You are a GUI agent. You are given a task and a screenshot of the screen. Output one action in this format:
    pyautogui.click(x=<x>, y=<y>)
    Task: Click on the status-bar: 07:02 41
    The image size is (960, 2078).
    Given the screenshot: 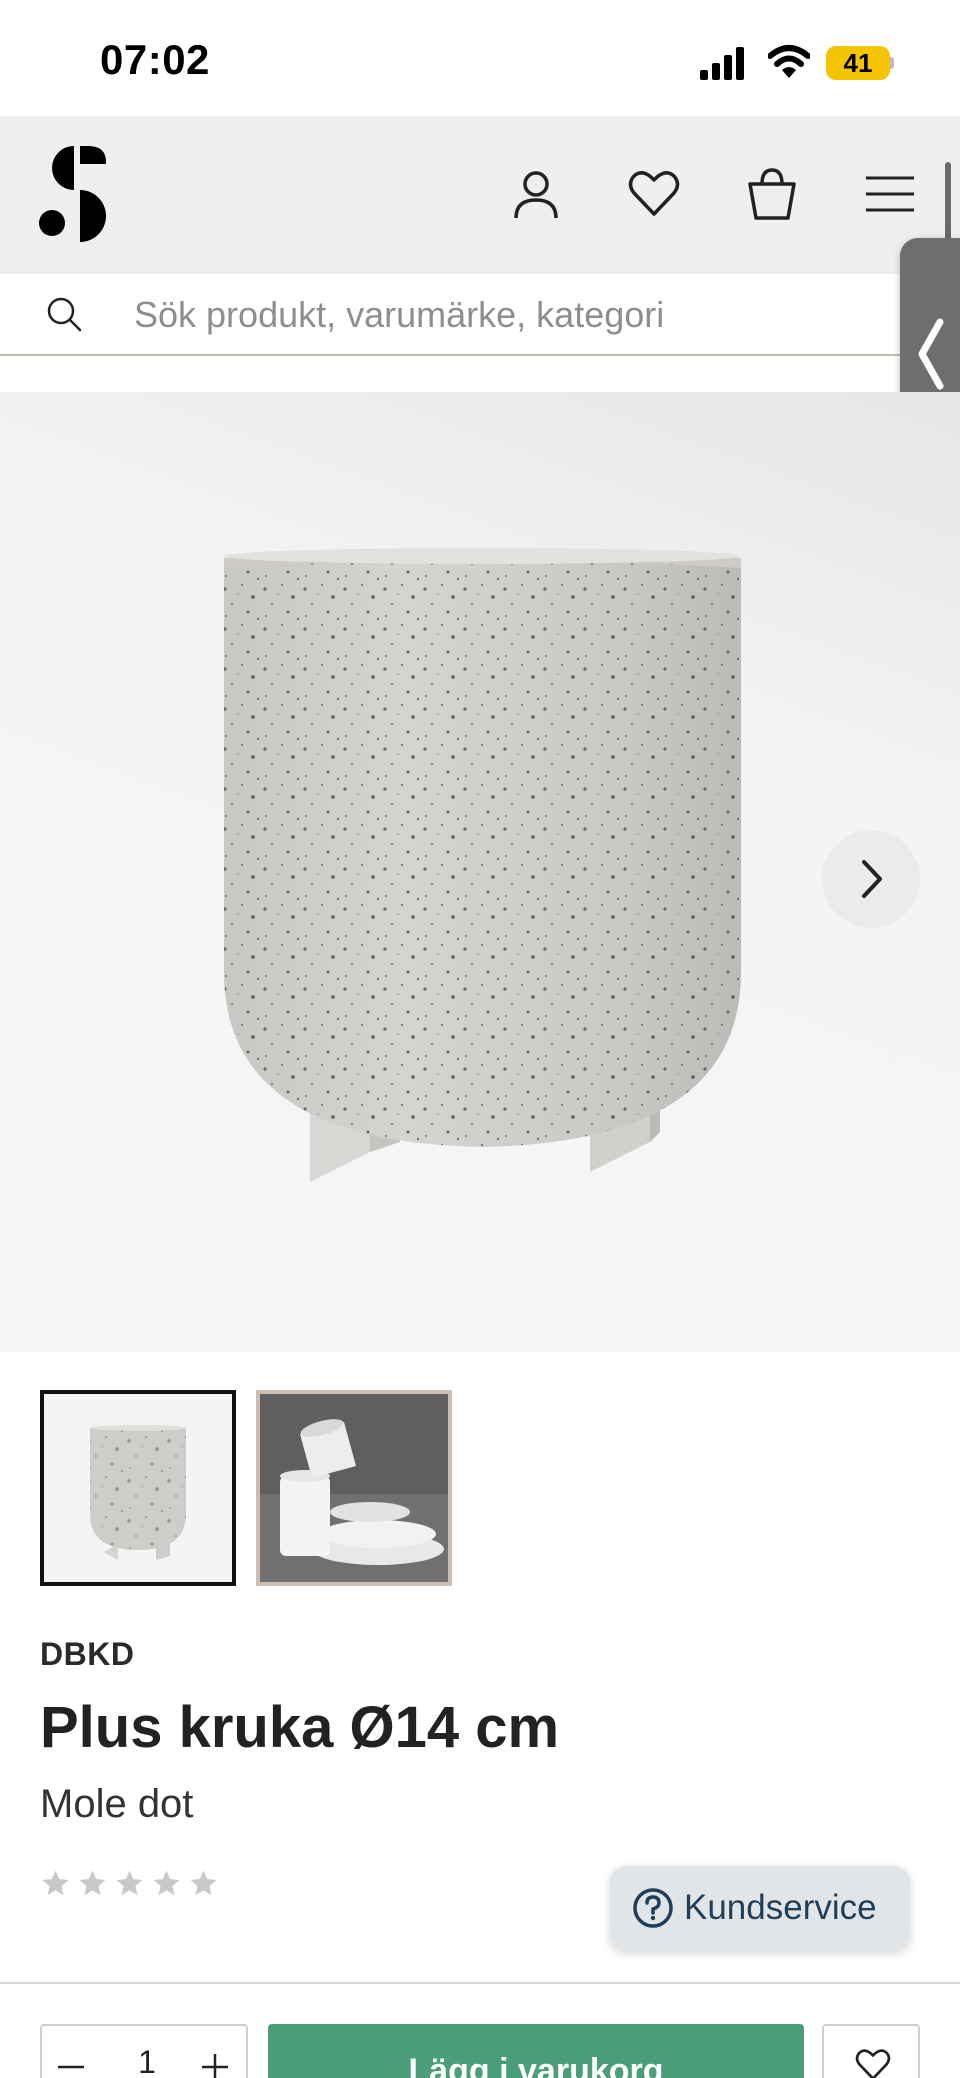 What is the action you would take?
    pyautogui.click(x=480, y=58)
    